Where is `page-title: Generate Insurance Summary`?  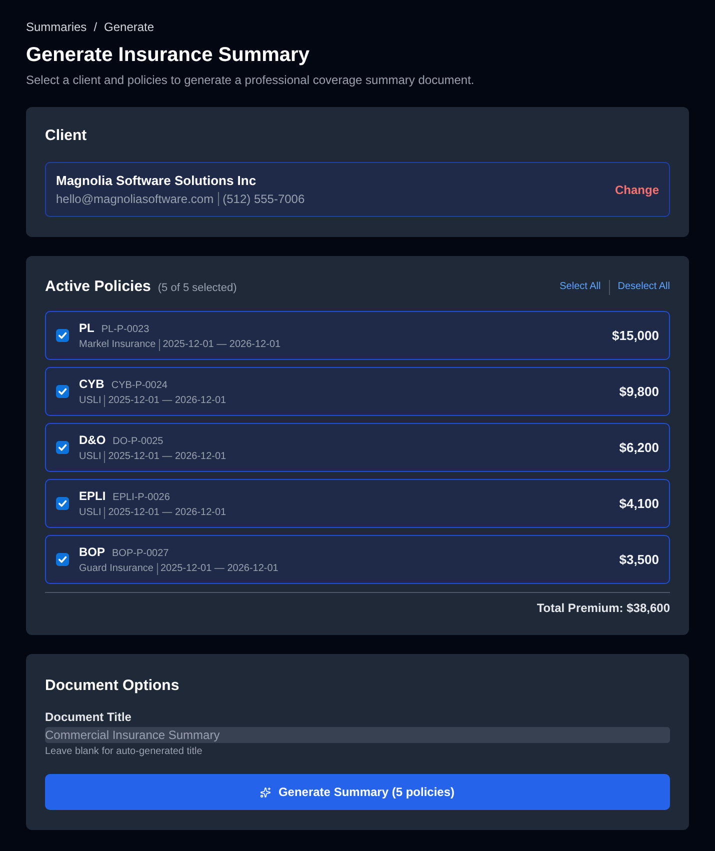 page-title: Generate Insurance Summary is located at coordinates (168, 55).